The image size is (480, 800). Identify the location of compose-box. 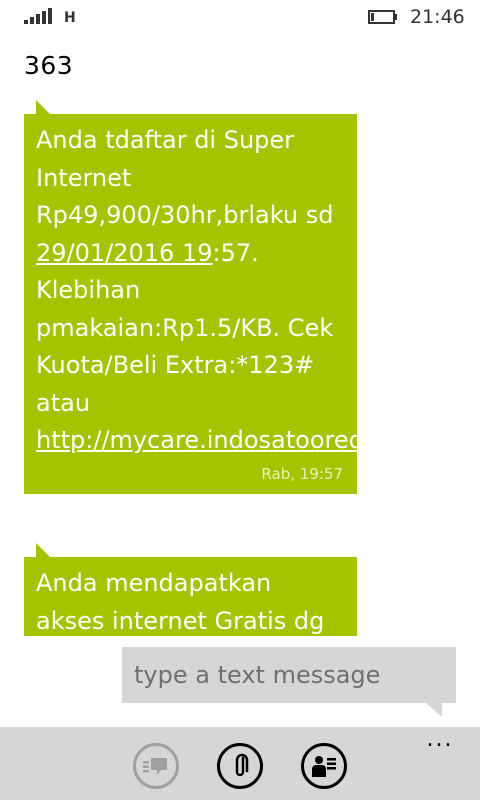
(289, 675).